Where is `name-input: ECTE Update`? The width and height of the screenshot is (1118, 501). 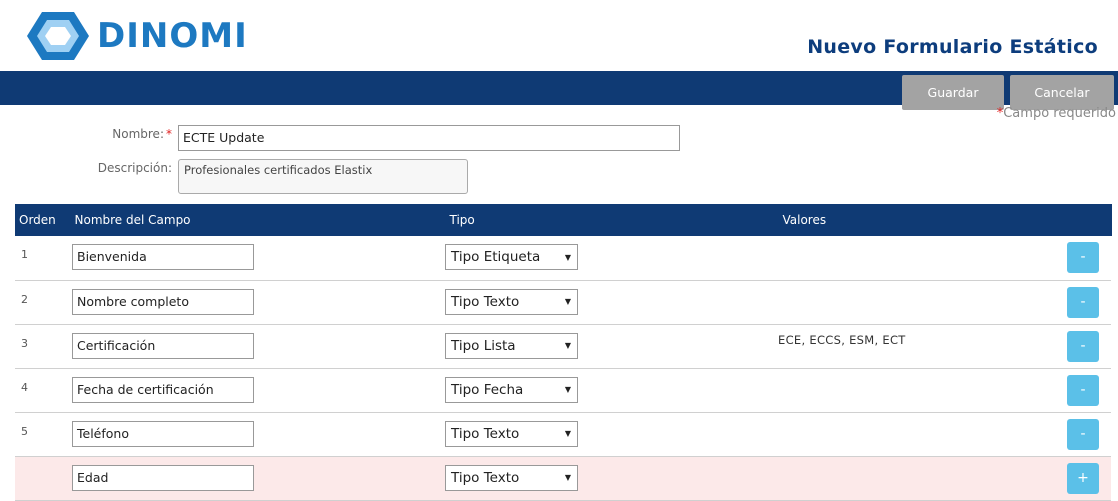
name-input: ECTE Update is located at coordinates (429, 138).